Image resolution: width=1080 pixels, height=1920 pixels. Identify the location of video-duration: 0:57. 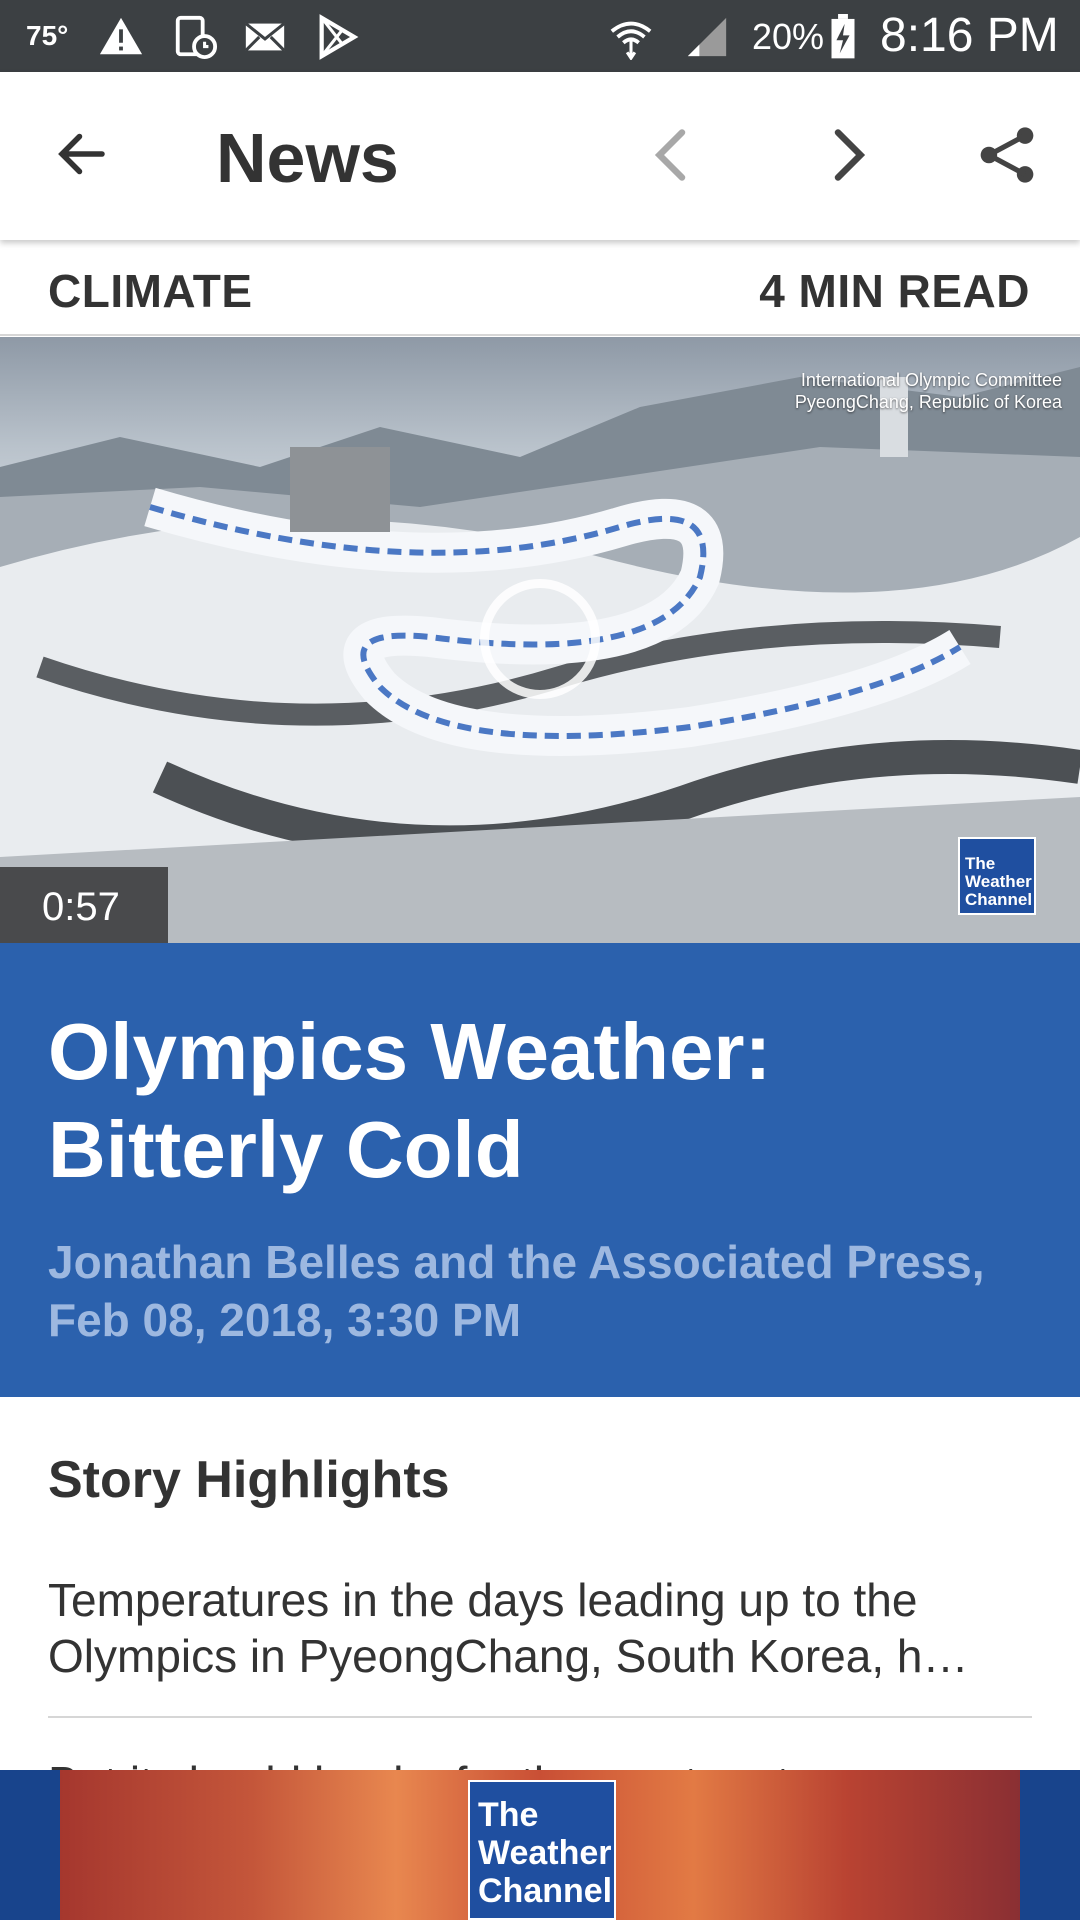
(84, 905).